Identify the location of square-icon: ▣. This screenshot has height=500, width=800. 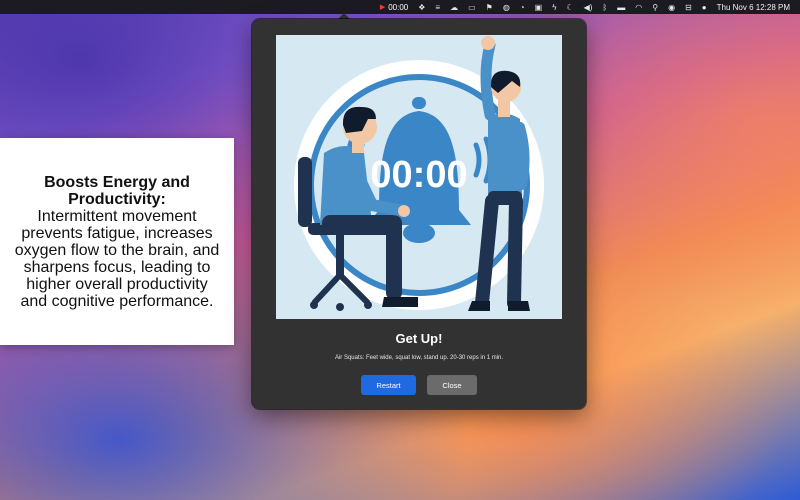
(539, 7).